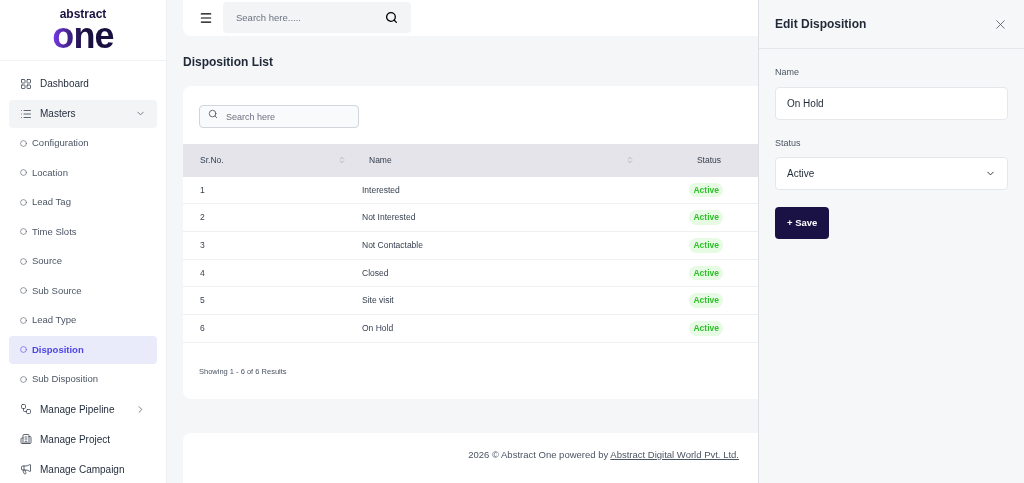 This screenshot has height=483, width=1024. What do you see at coordinates (202, 301) in the screenshot?
I see `table-cell-text: 5` at bounding box center [202, 301].